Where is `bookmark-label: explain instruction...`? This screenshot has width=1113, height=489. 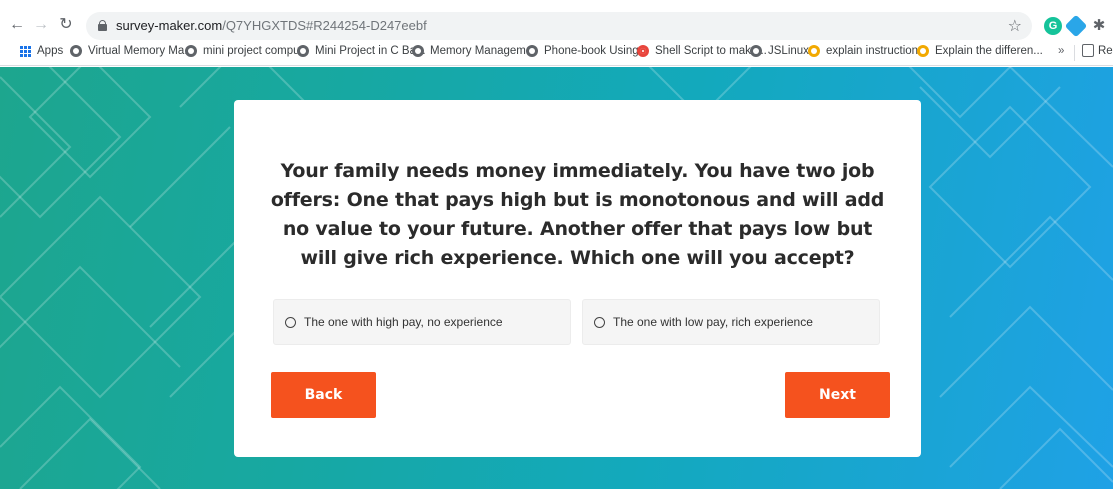 bookmark-label: explain instruction... is located at coordinates (877, 51).